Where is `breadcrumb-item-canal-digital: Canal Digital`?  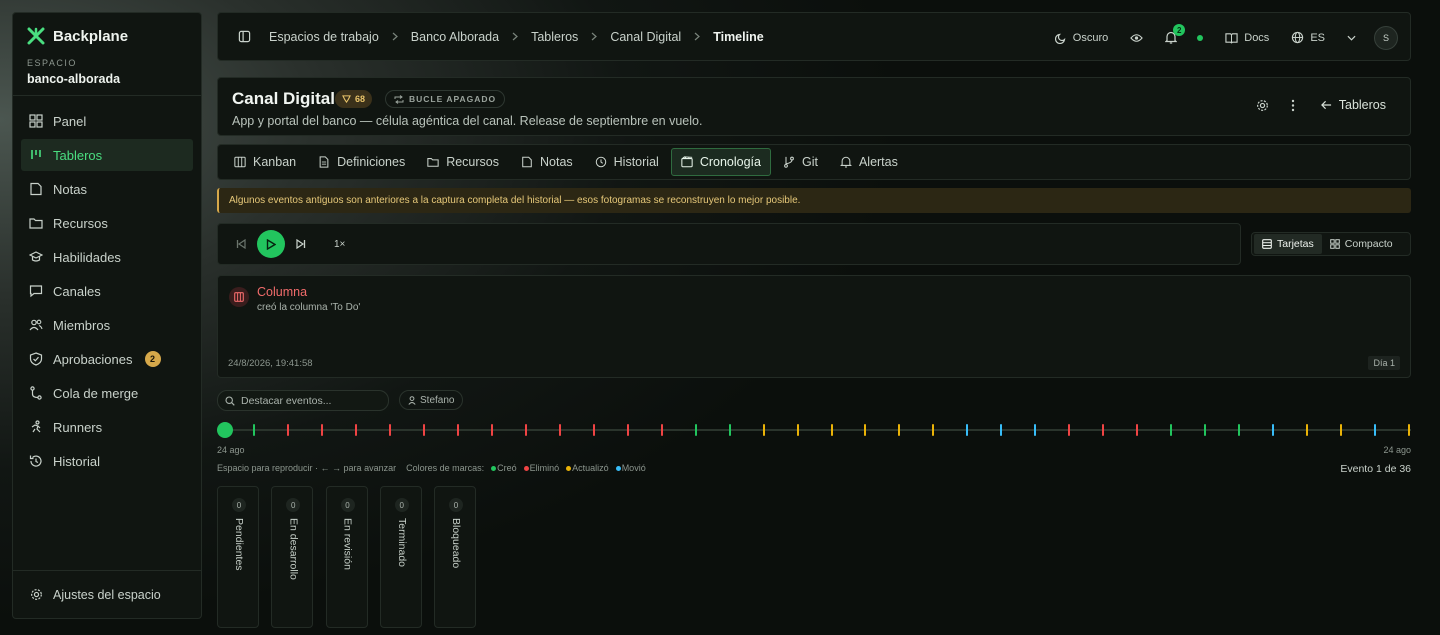
breadcrumb-item-canal-digital: Canal Digital is located at coordinates (645, 37).